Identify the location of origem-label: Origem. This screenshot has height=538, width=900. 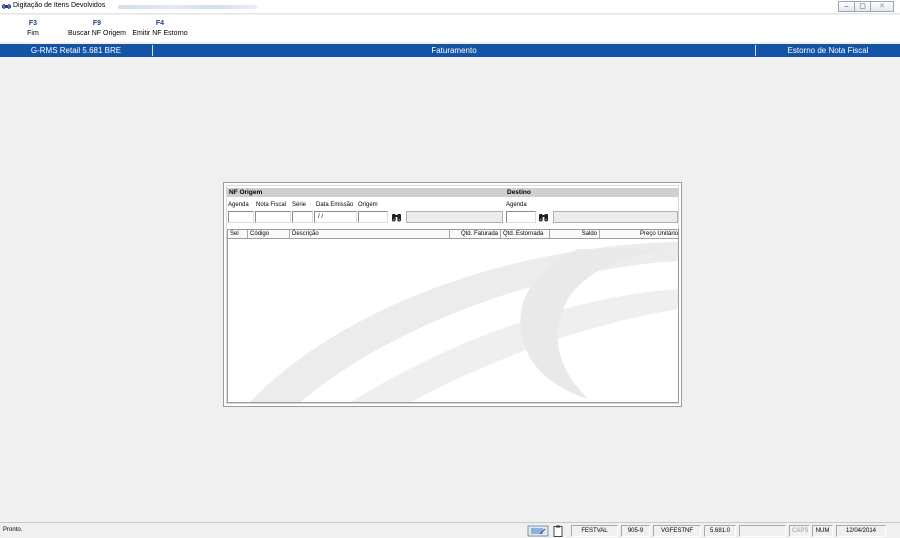
(368, 205).